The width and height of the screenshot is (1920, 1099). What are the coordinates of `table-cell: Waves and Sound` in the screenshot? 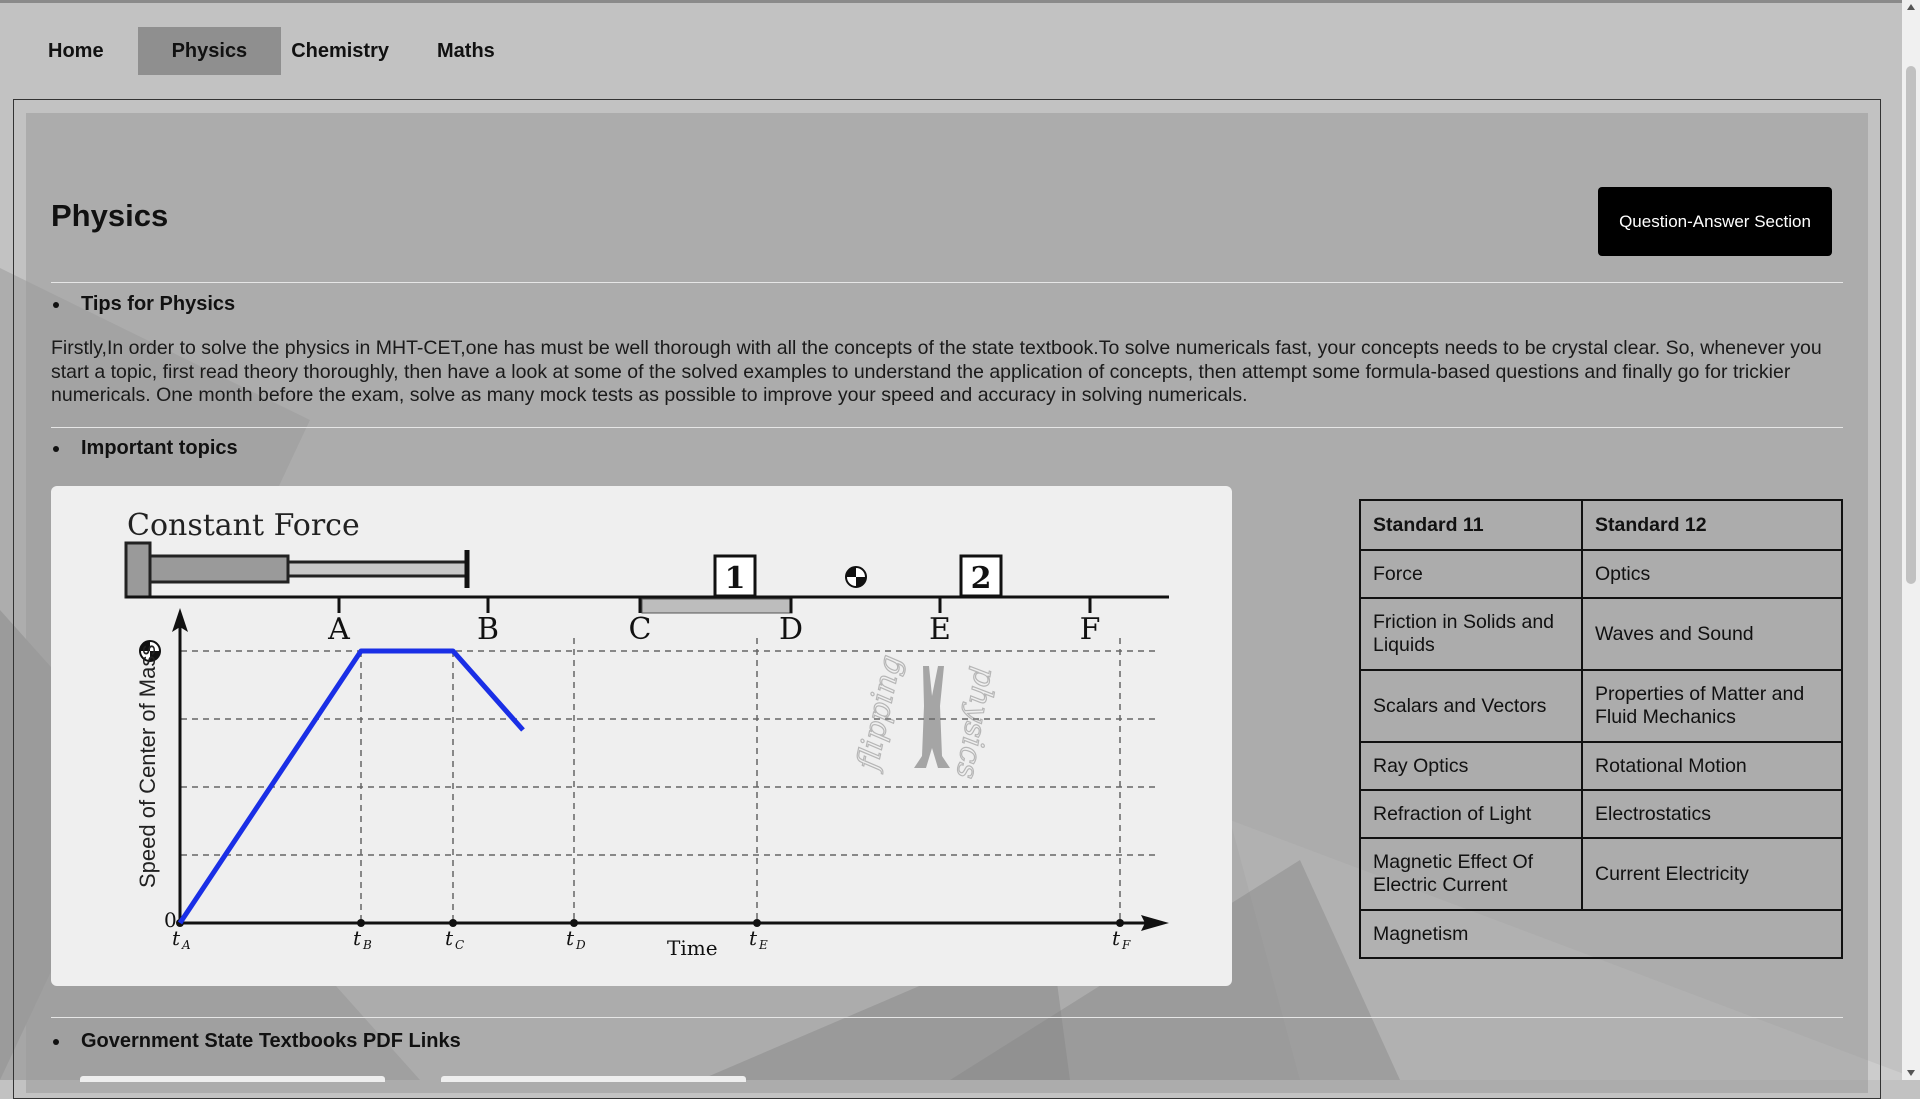 It's located at (1712, 634).